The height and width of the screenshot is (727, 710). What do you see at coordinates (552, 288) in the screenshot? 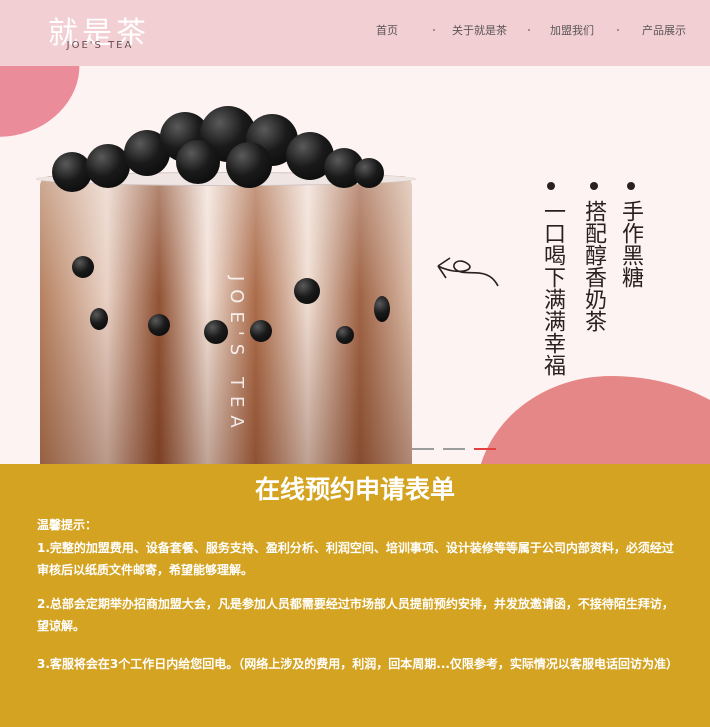
I see `slogan-line-3: 一口喝下满满幸福` at bounding box center [552, 288].